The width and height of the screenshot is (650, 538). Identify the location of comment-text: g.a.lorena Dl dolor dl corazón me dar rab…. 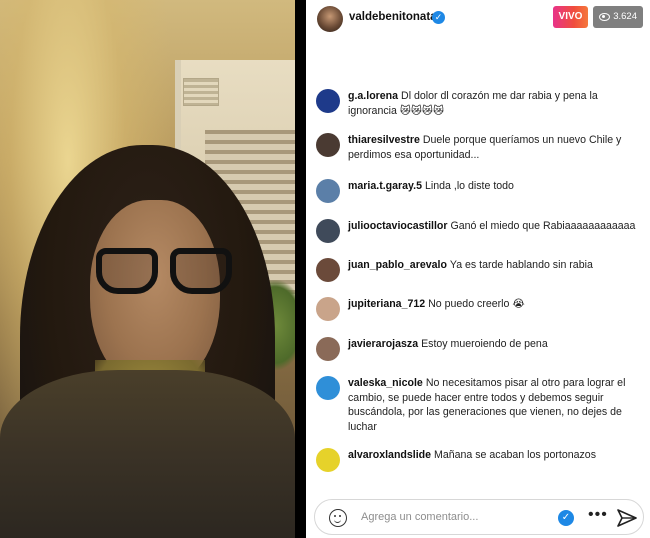
(496, 103).